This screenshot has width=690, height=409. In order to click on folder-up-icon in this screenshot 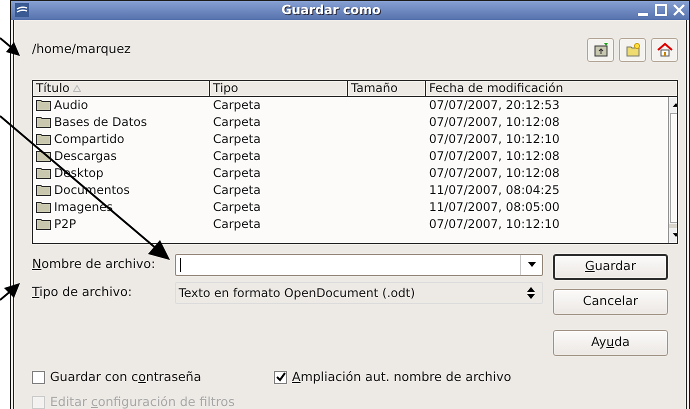, I will do `click(600, 50)`.